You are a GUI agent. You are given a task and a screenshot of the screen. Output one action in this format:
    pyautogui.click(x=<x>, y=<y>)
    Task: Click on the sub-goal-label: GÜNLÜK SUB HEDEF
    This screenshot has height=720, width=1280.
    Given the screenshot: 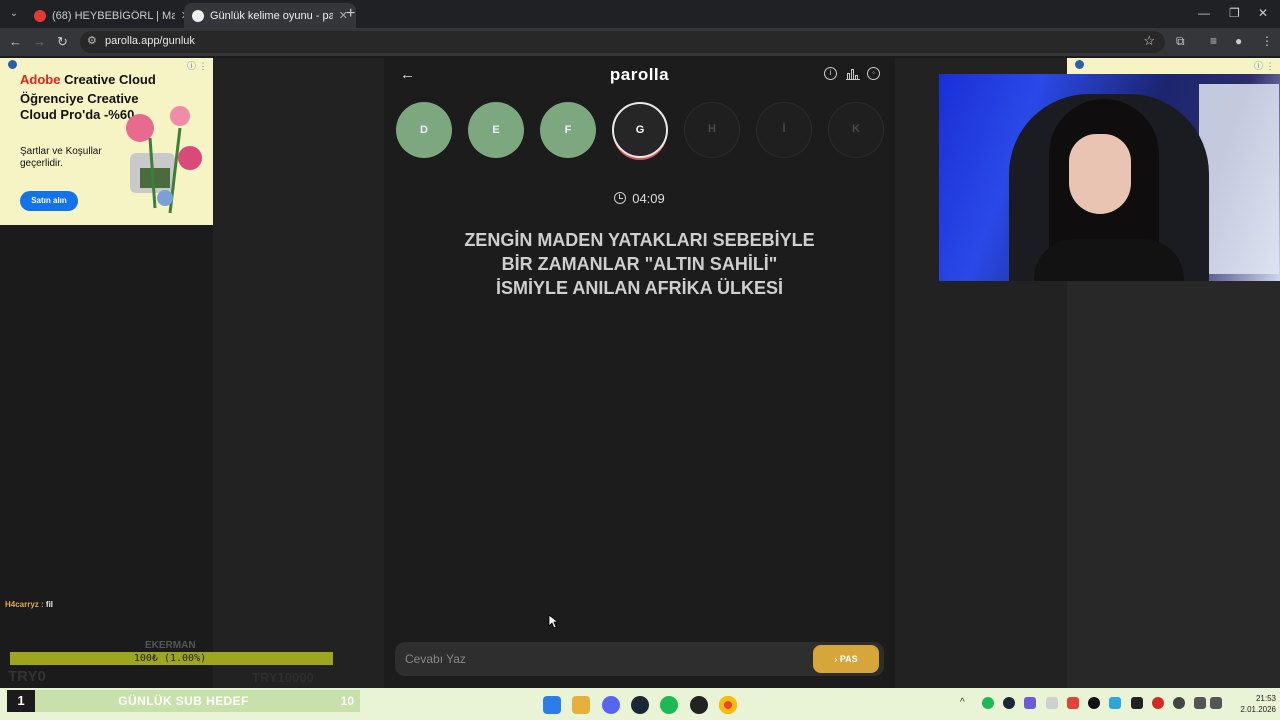 What is the action you would take?
    pyautogui.click(x=183, y=701)
    